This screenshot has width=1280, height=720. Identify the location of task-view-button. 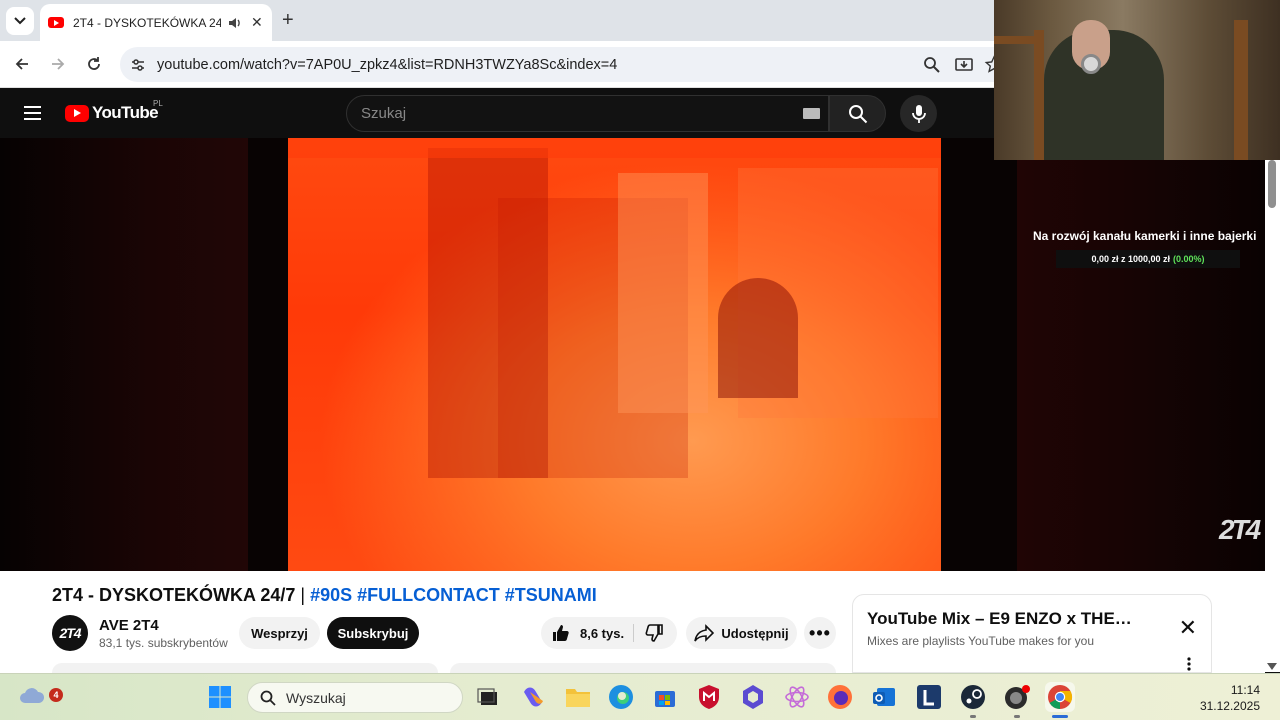
(488, 697).